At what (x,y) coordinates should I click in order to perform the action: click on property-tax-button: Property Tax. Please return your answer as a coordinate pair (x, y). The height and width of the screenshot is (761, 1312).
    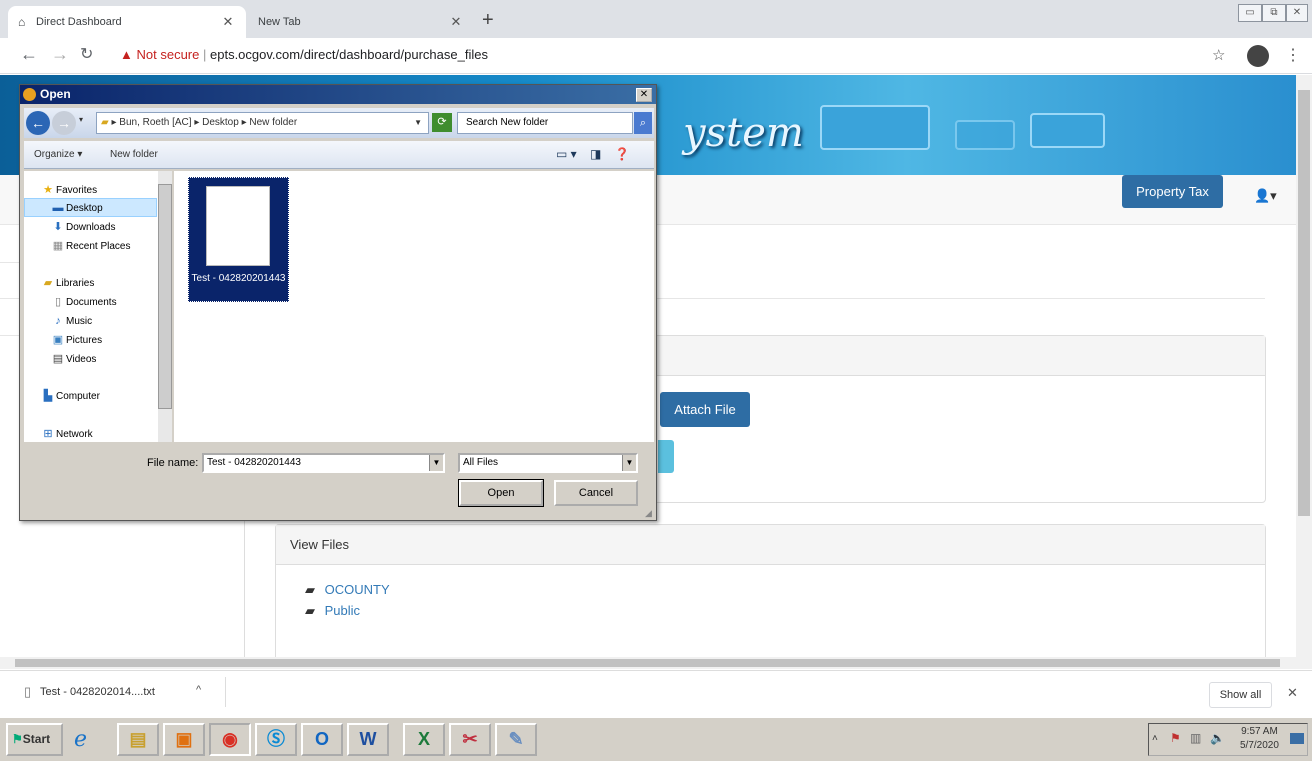
    Looking at the image, I should click on (1172, 191).